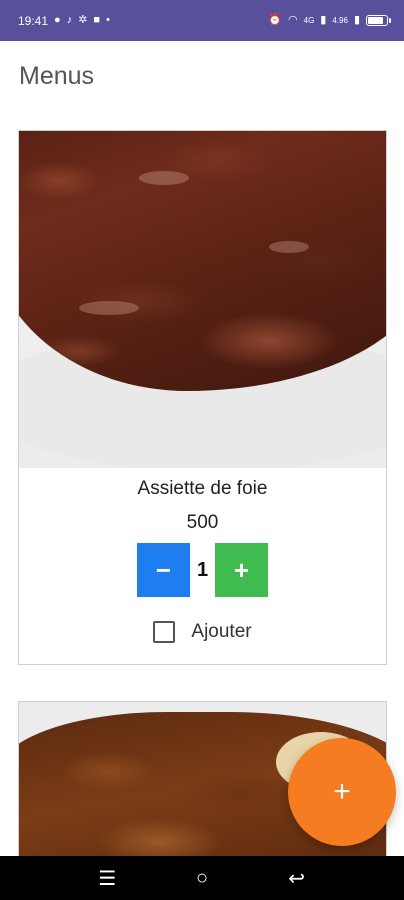  I want to click on dish-price: 500, so click(202, 522).